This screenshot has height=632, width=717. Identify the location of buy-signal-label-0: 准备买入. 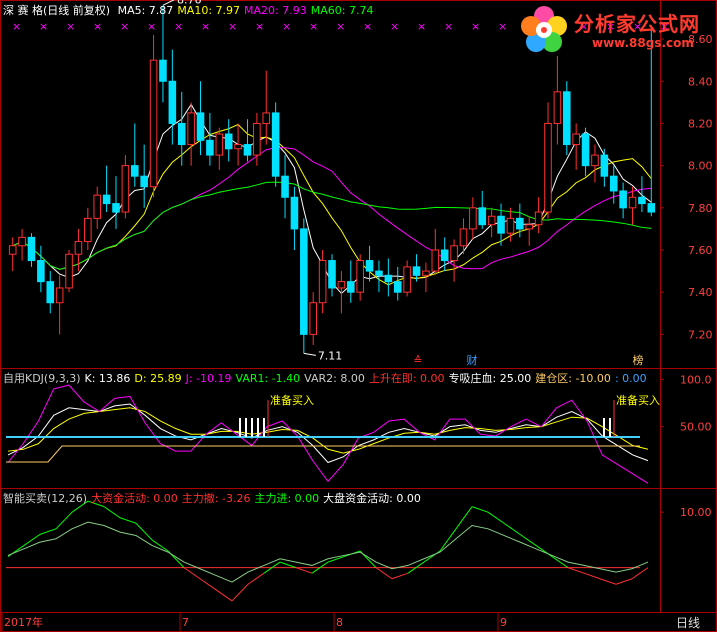
(292, 400).